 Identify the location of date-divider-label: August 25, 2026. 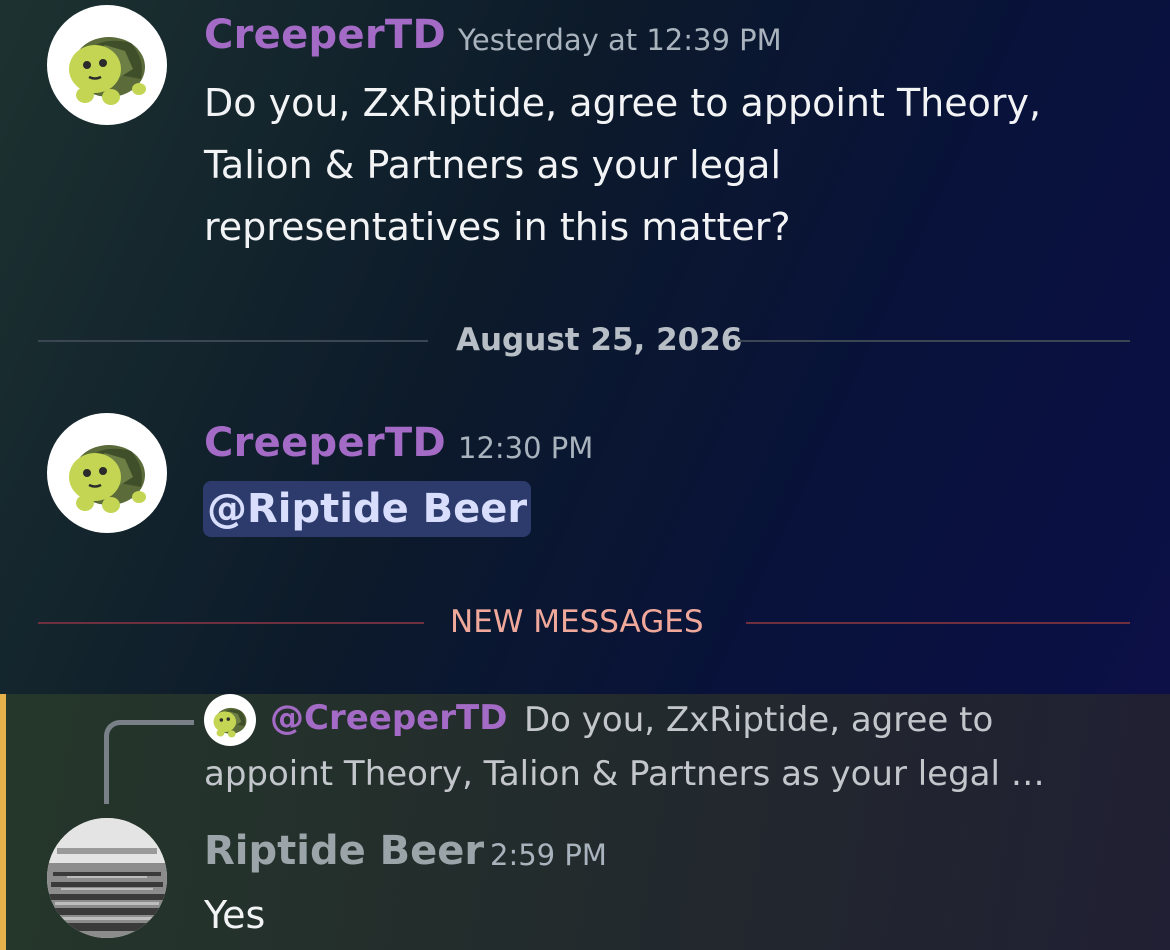
(599, 340).